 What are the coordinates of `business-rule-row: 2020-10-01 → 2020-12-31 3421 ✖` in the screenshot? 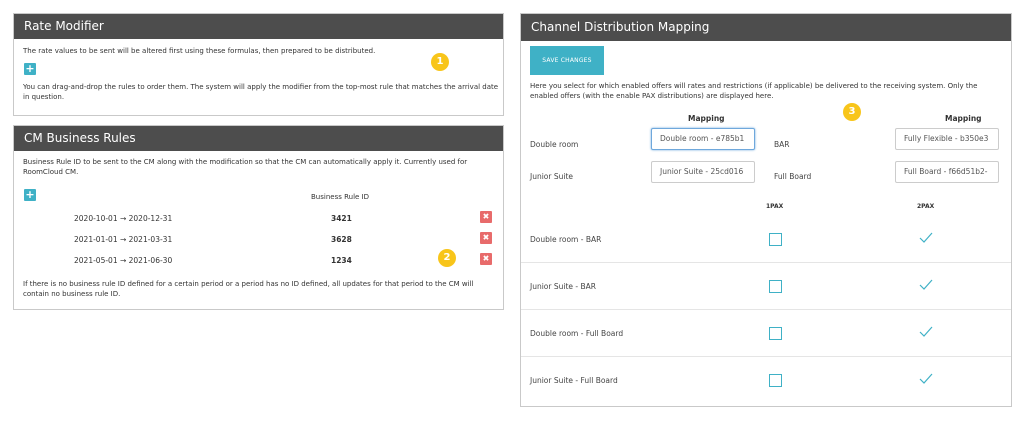 It's located at (258, 219).